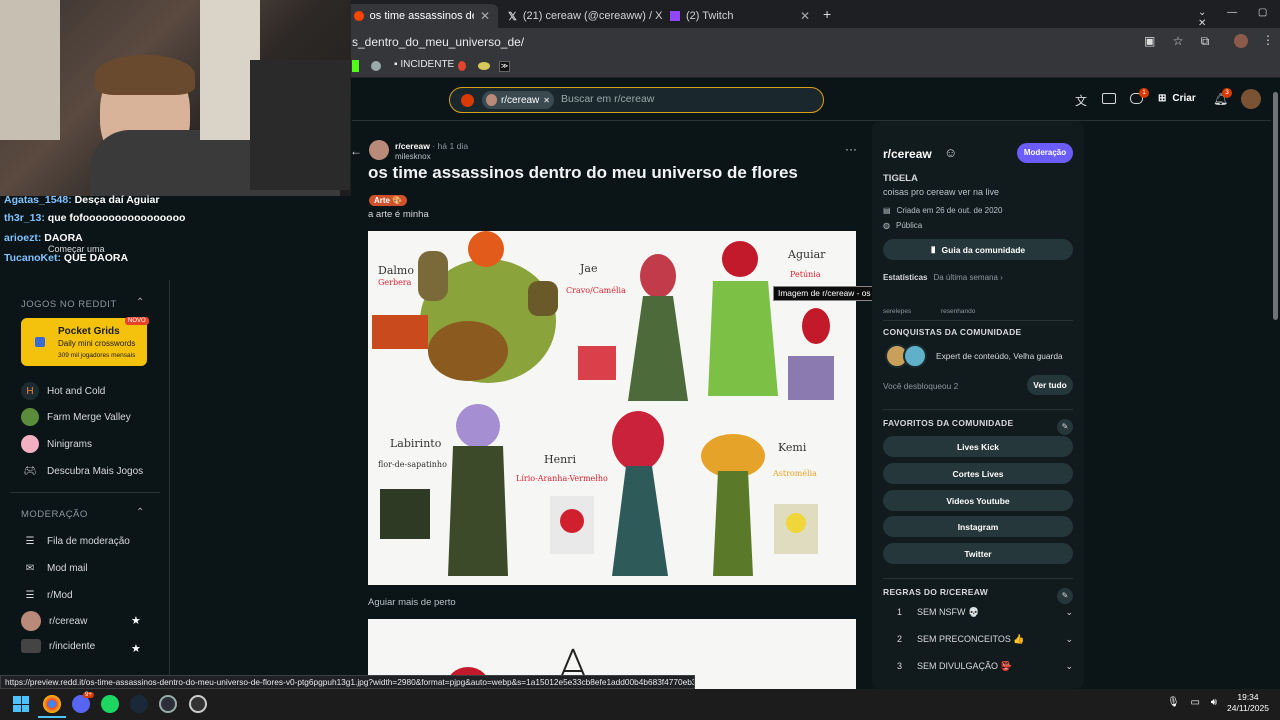  I want to click on game-hot-and-cold: H Hot and Cold, so click(63, 391).